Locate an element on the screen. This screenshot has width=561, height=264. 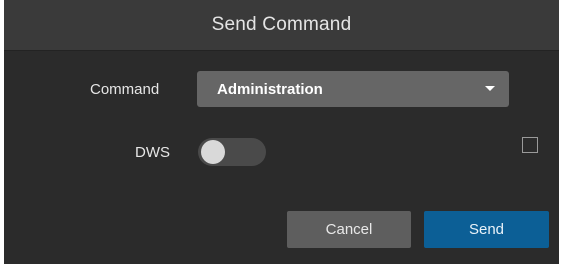
command-label: Command is located at coordinates (125, 89).